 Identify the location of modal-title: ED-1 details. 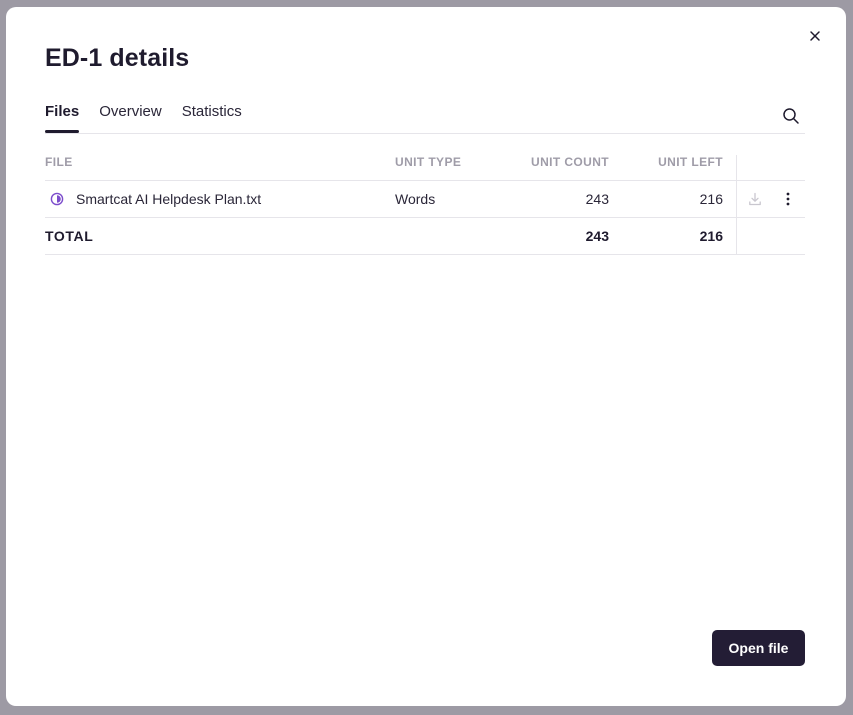
(117, 58).